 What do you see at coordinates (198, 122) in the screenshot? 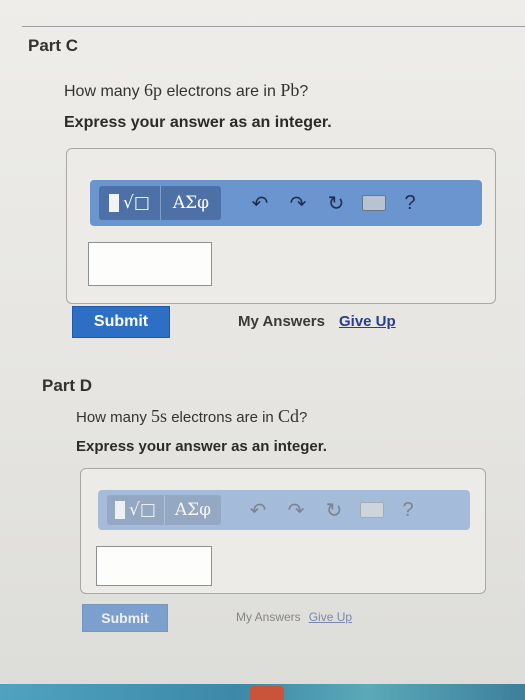
I see `part-c-instruction: Express your answer as an integer.` at bounding box center [198, 122].